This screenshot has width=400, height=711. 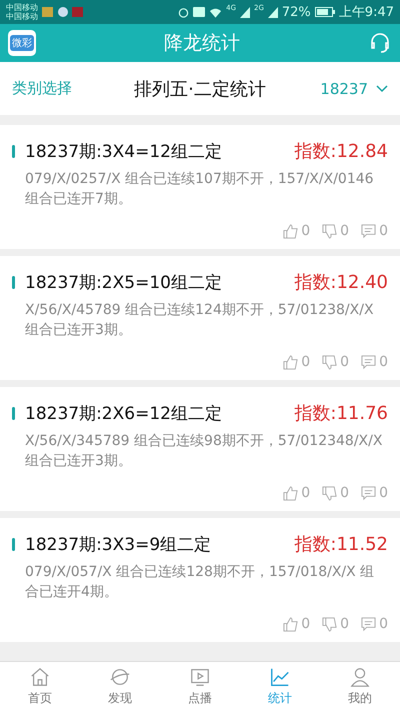 What do you see at coordinates (380, 43) in the screenshot?
I see `headset-icon` at bounding box center [380, 43].